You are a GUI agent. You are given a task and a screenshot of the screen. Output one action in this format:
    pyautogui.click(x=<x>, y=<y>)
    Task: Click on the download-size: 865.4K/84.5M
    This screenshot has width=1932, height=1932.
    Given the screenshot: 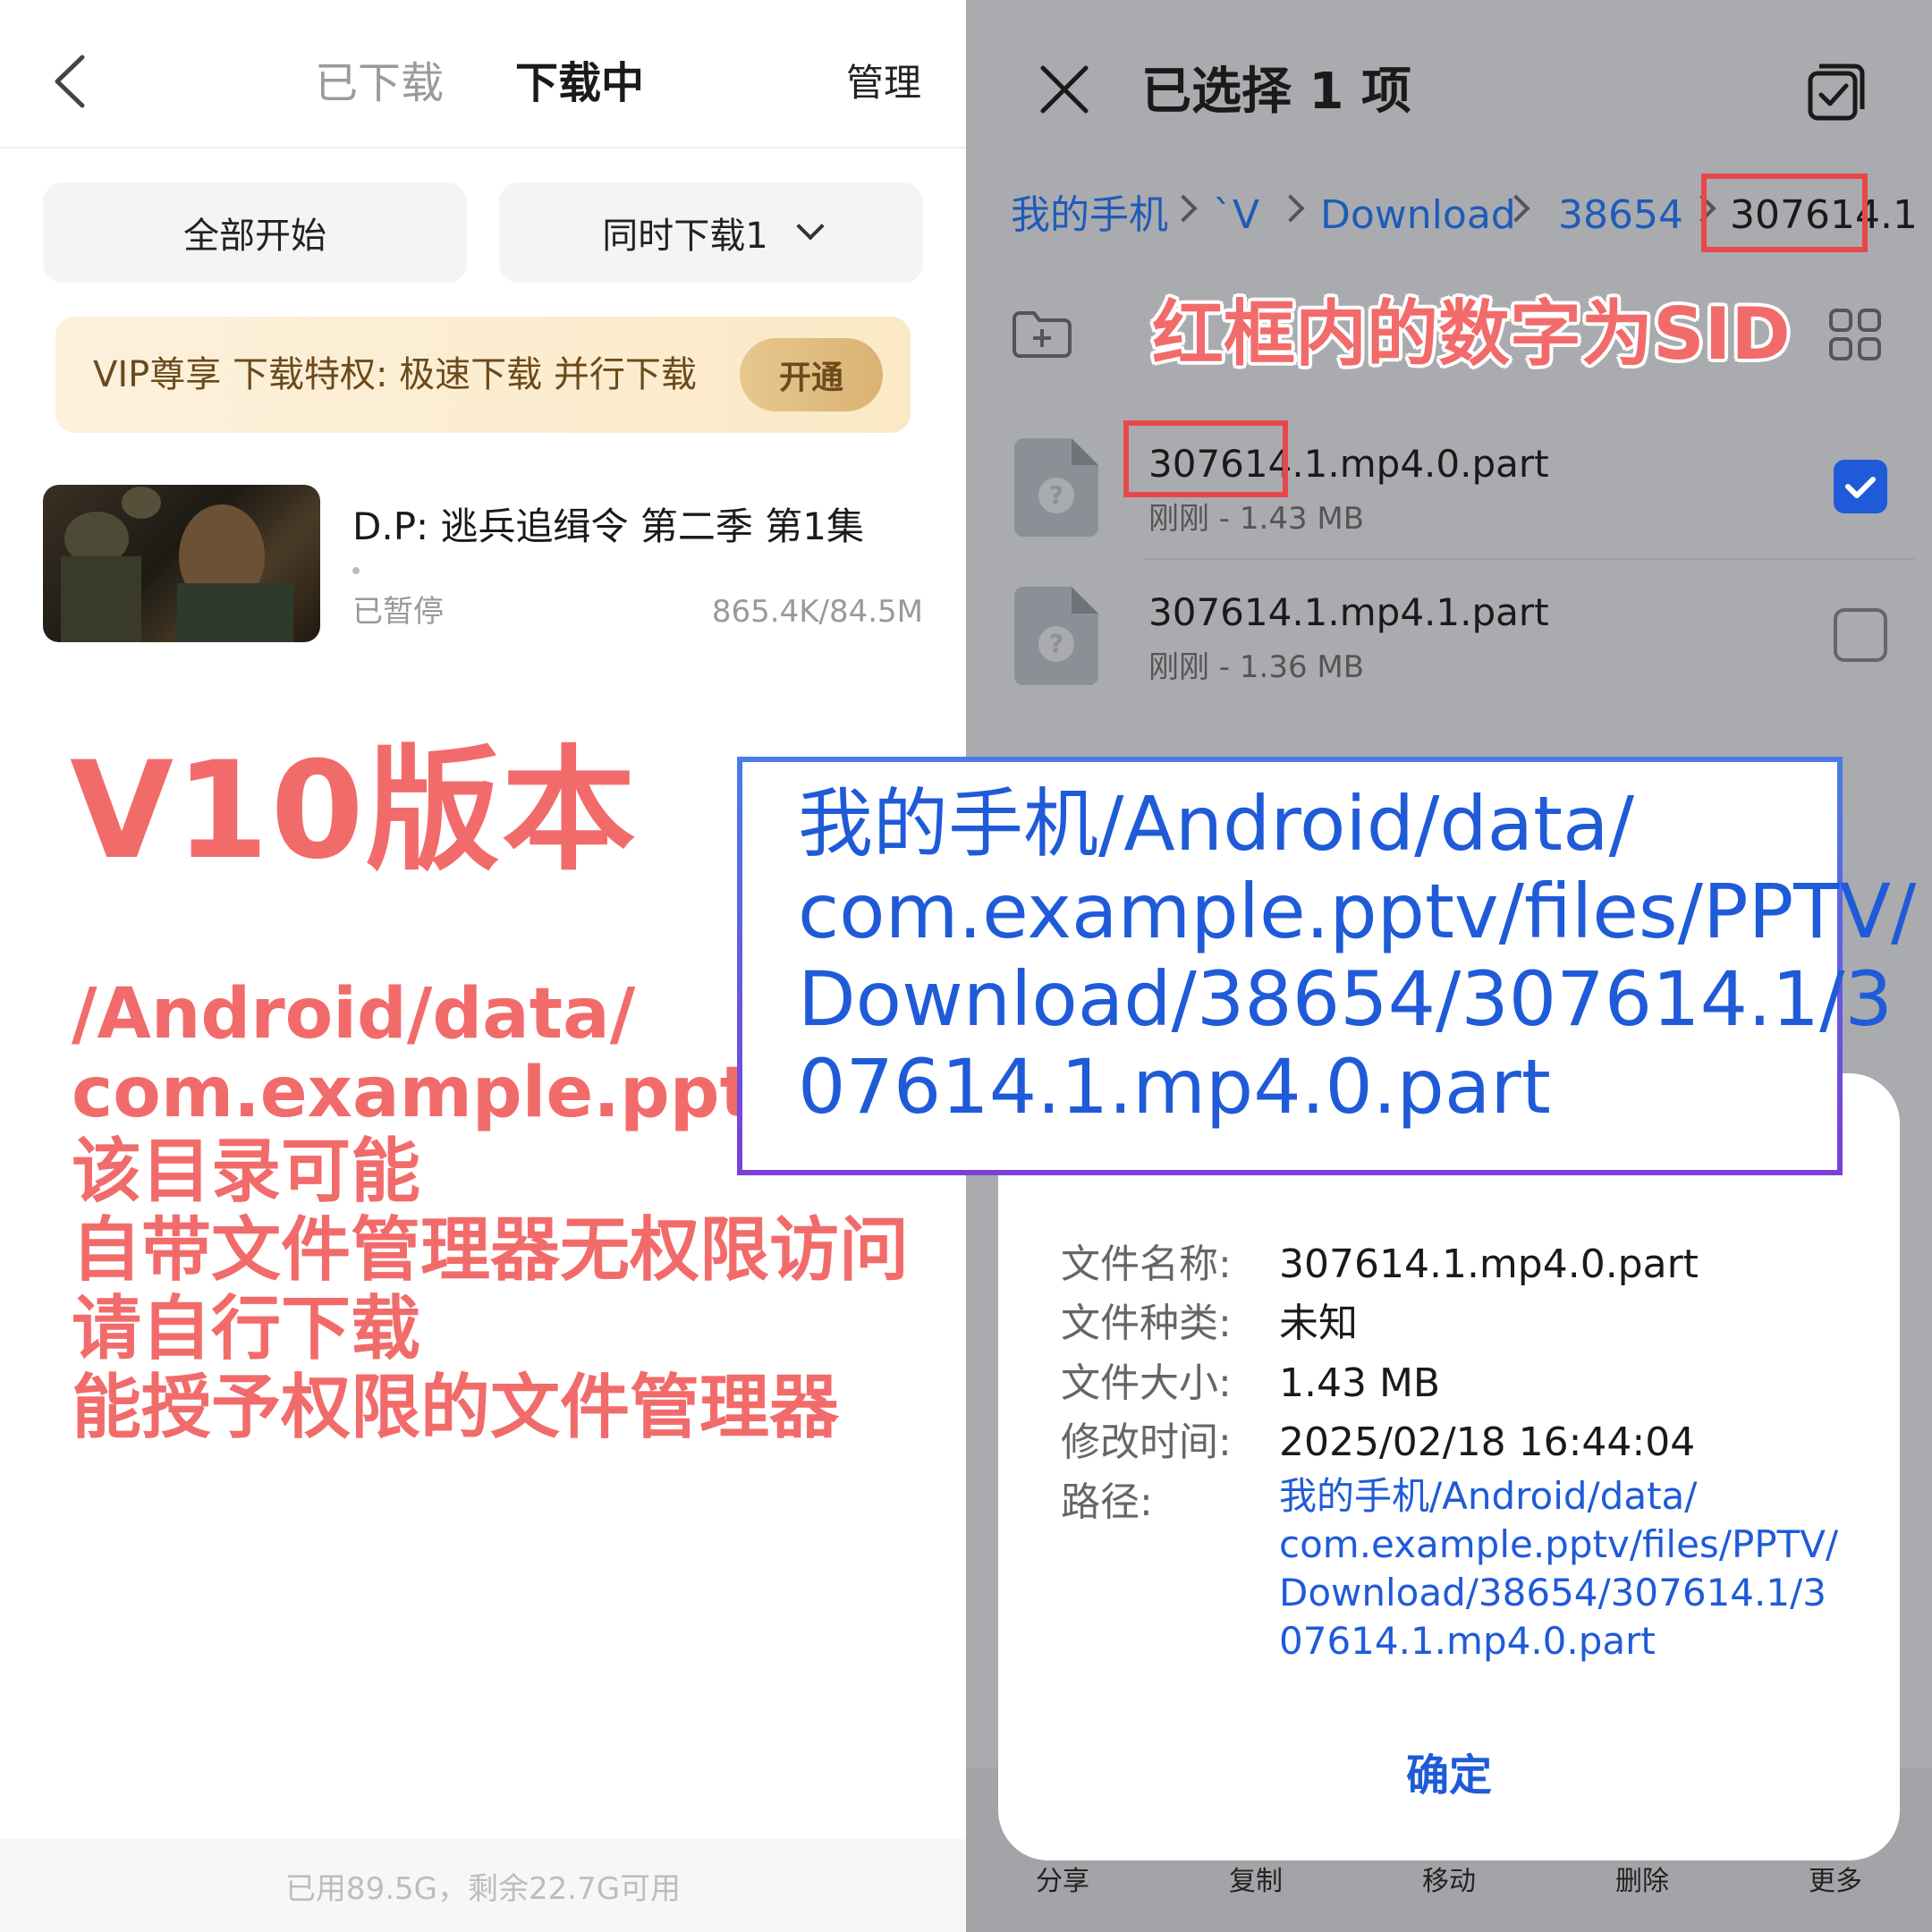 What is the action you would take?
    pyautogui.click(x=817, y=612)
    